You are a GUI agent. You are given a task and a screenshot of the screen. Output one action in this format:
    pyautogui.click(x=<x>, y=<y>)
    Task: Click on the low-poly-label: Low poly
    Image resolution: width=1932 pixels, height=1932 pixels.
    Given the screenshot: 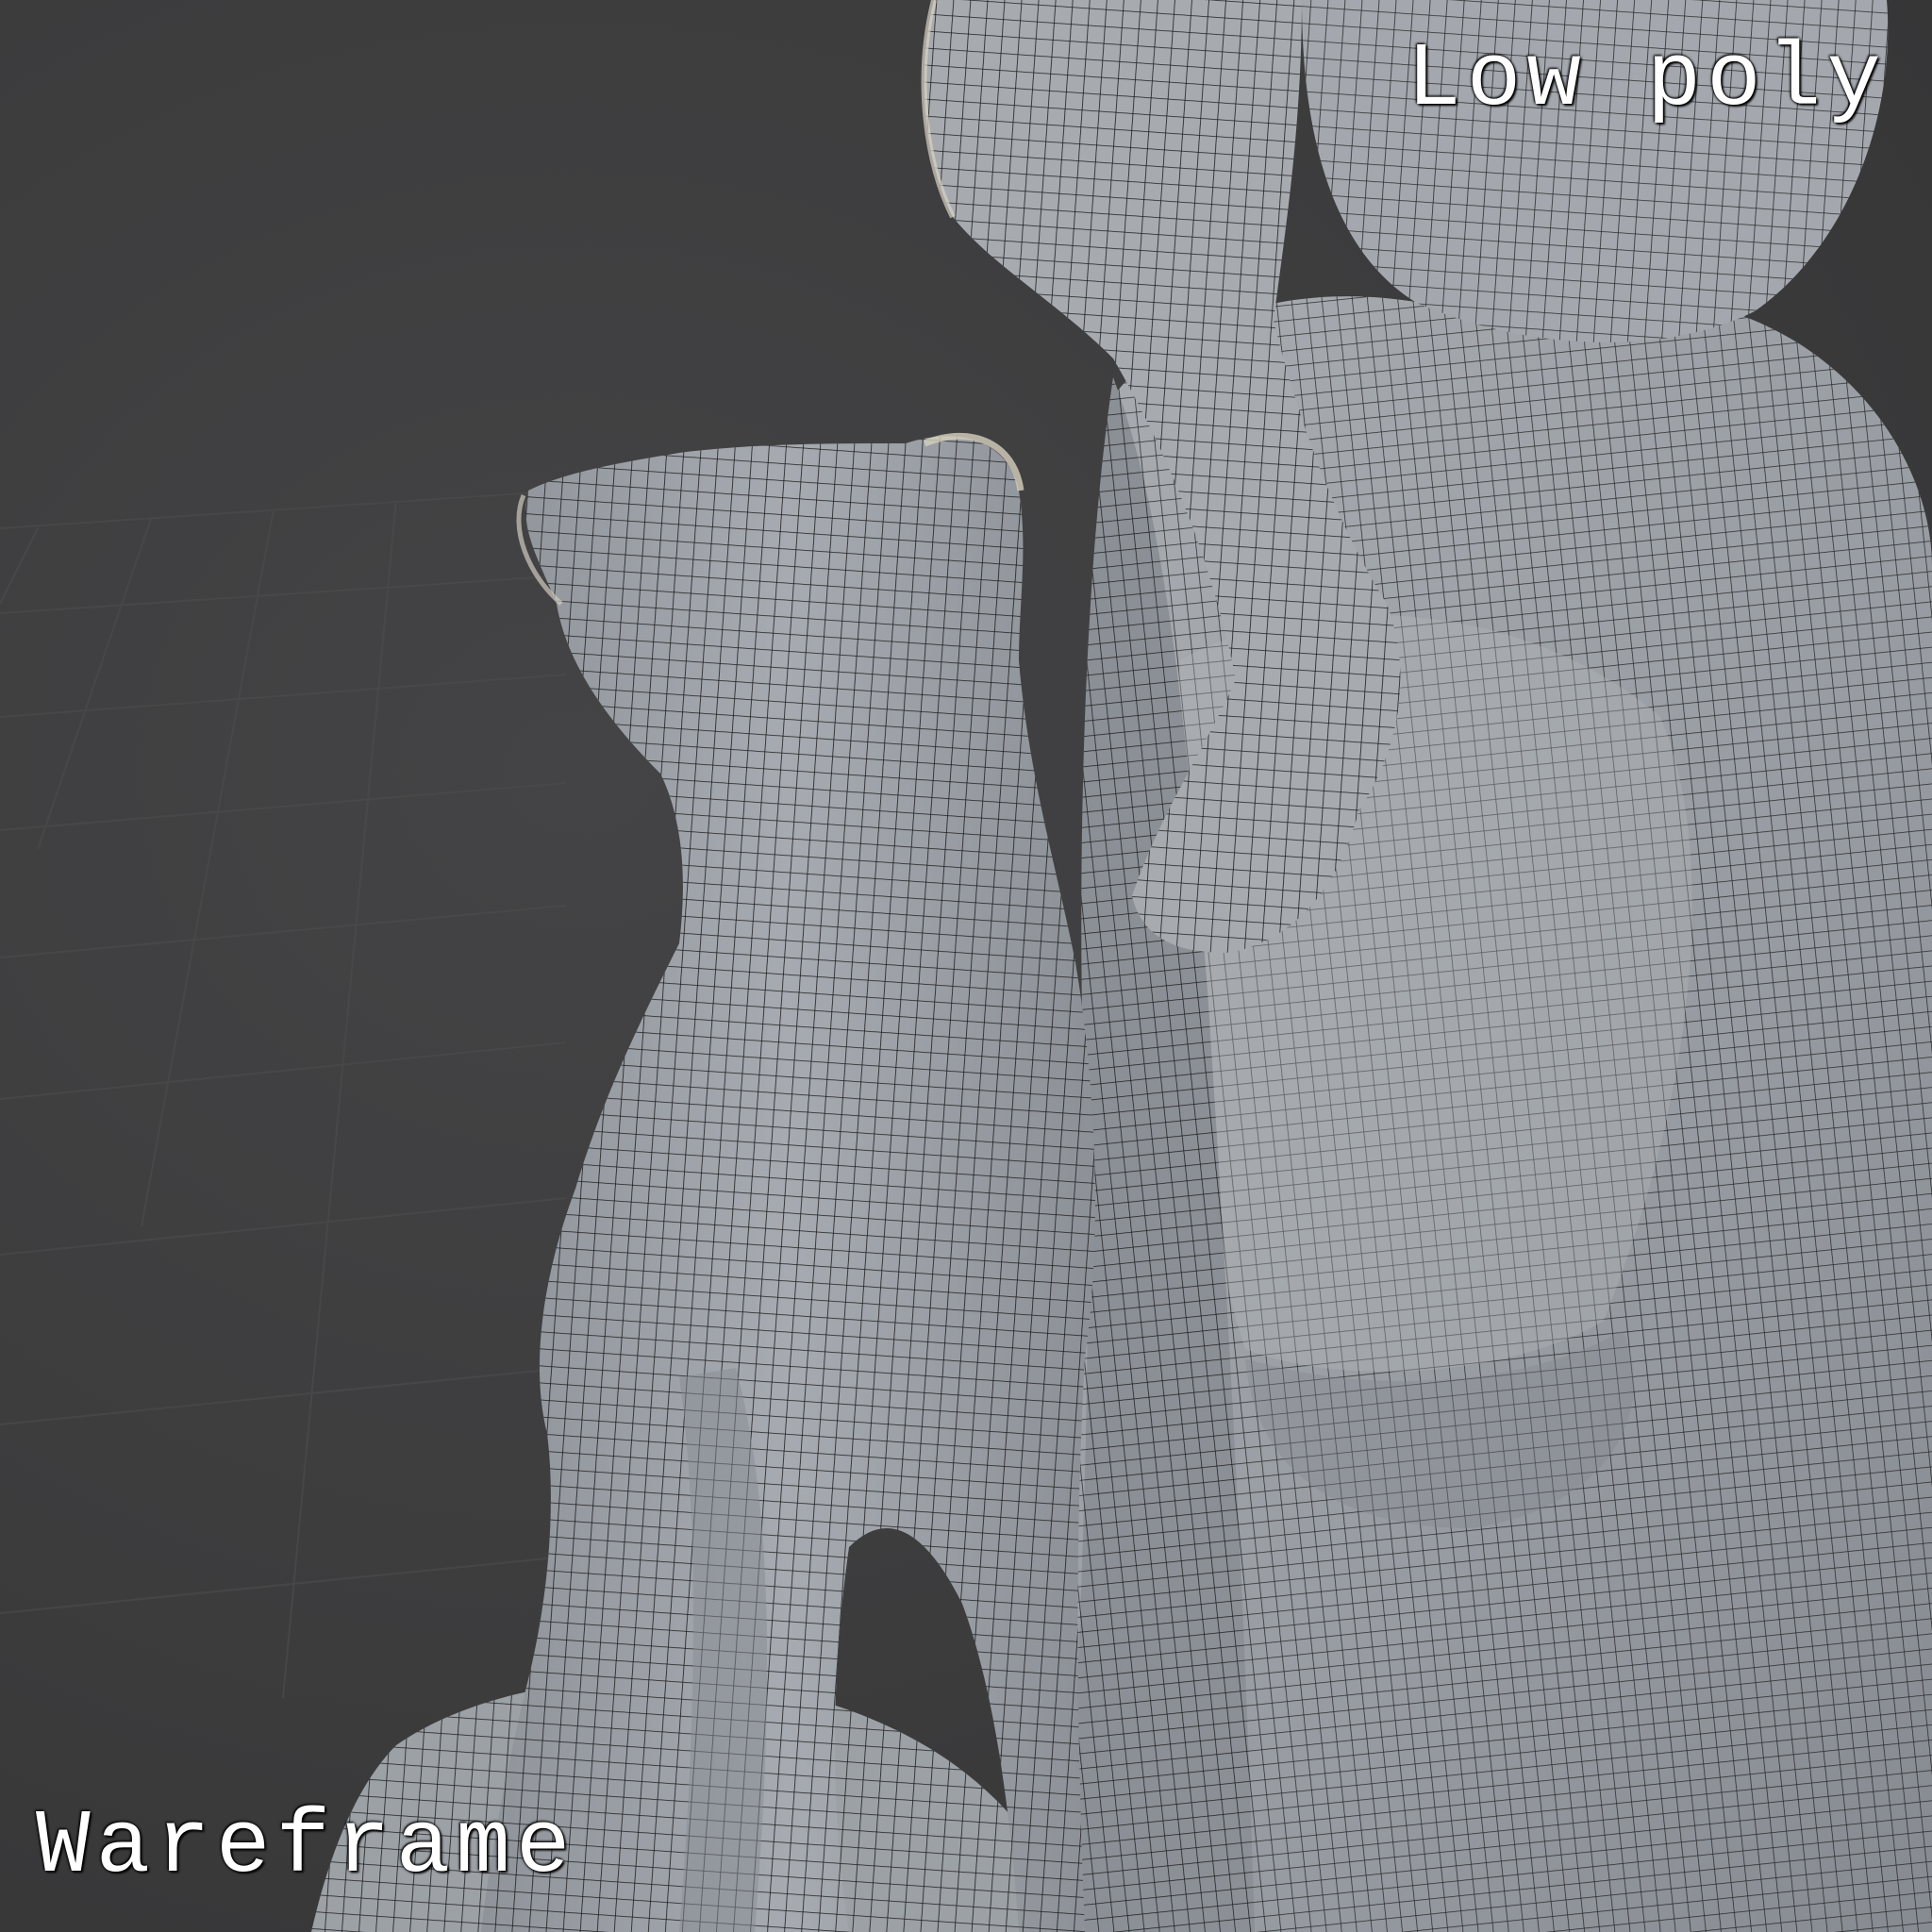 What is the action you would take?
    pyautogui.click(x=1647, y=79)
    